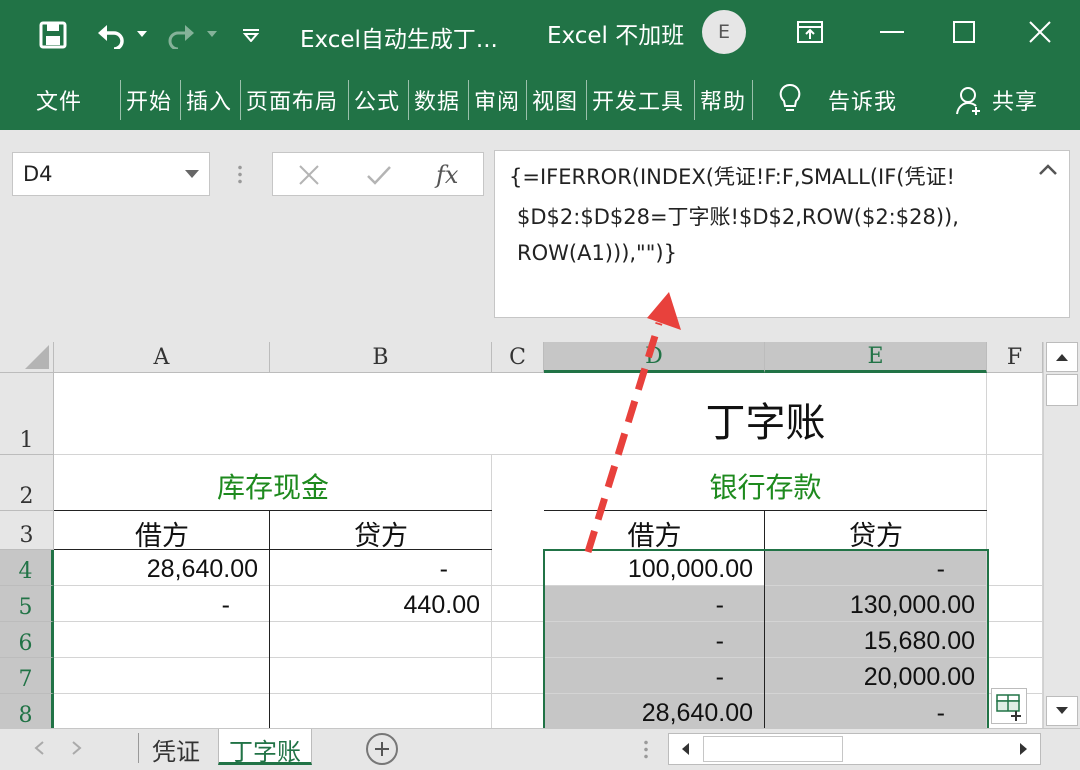 The width and height of the screenshot is (1080, 770). What do you see at coordinates (265, 747) in the screenshot?
I see `sheet-tab-ledger: 丁字账` at bounding box center [265, 747].